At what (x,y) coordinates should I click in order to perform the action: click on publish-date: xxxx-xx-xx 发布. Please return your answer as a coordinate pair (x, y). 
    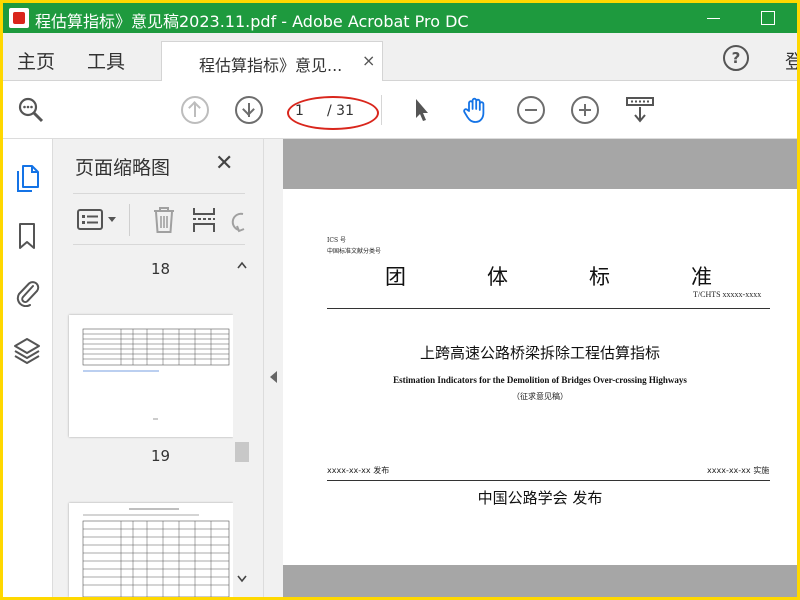
    Looking at the image, I should click on (358, 470).